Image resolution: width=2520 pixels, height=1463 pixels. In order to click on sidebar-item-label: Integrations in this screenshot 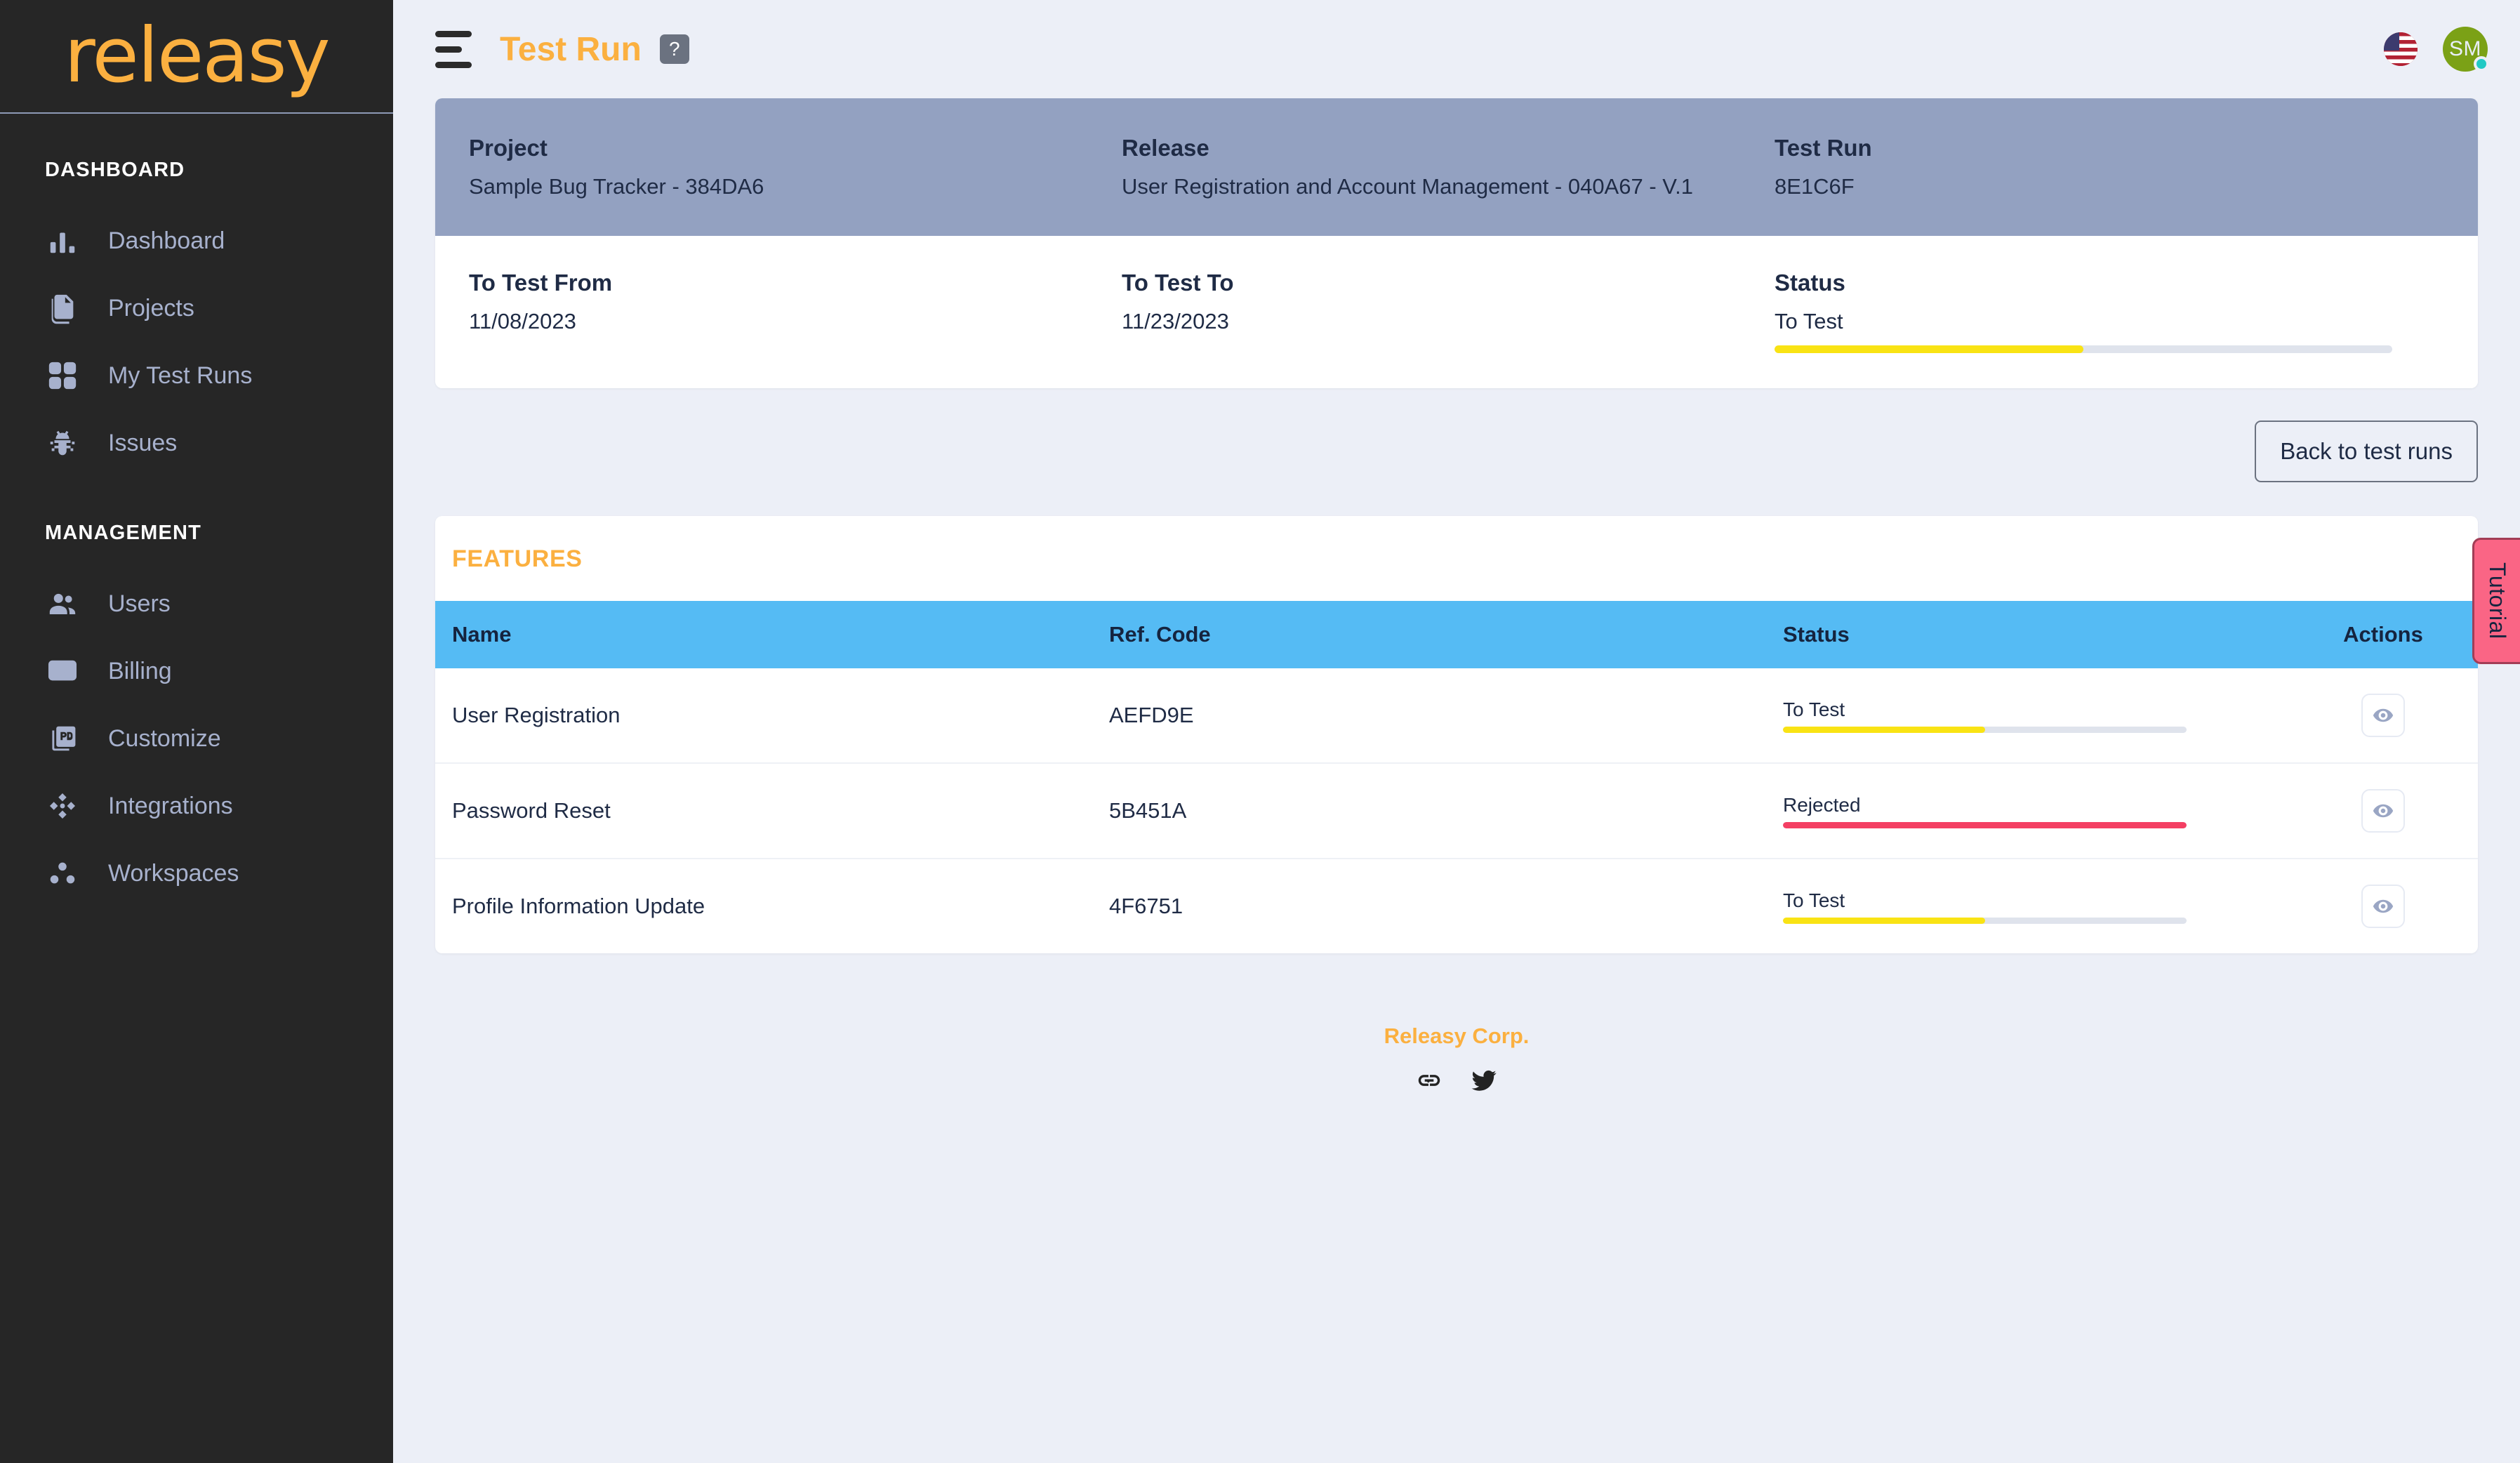, I will do `click(170, 805)`.